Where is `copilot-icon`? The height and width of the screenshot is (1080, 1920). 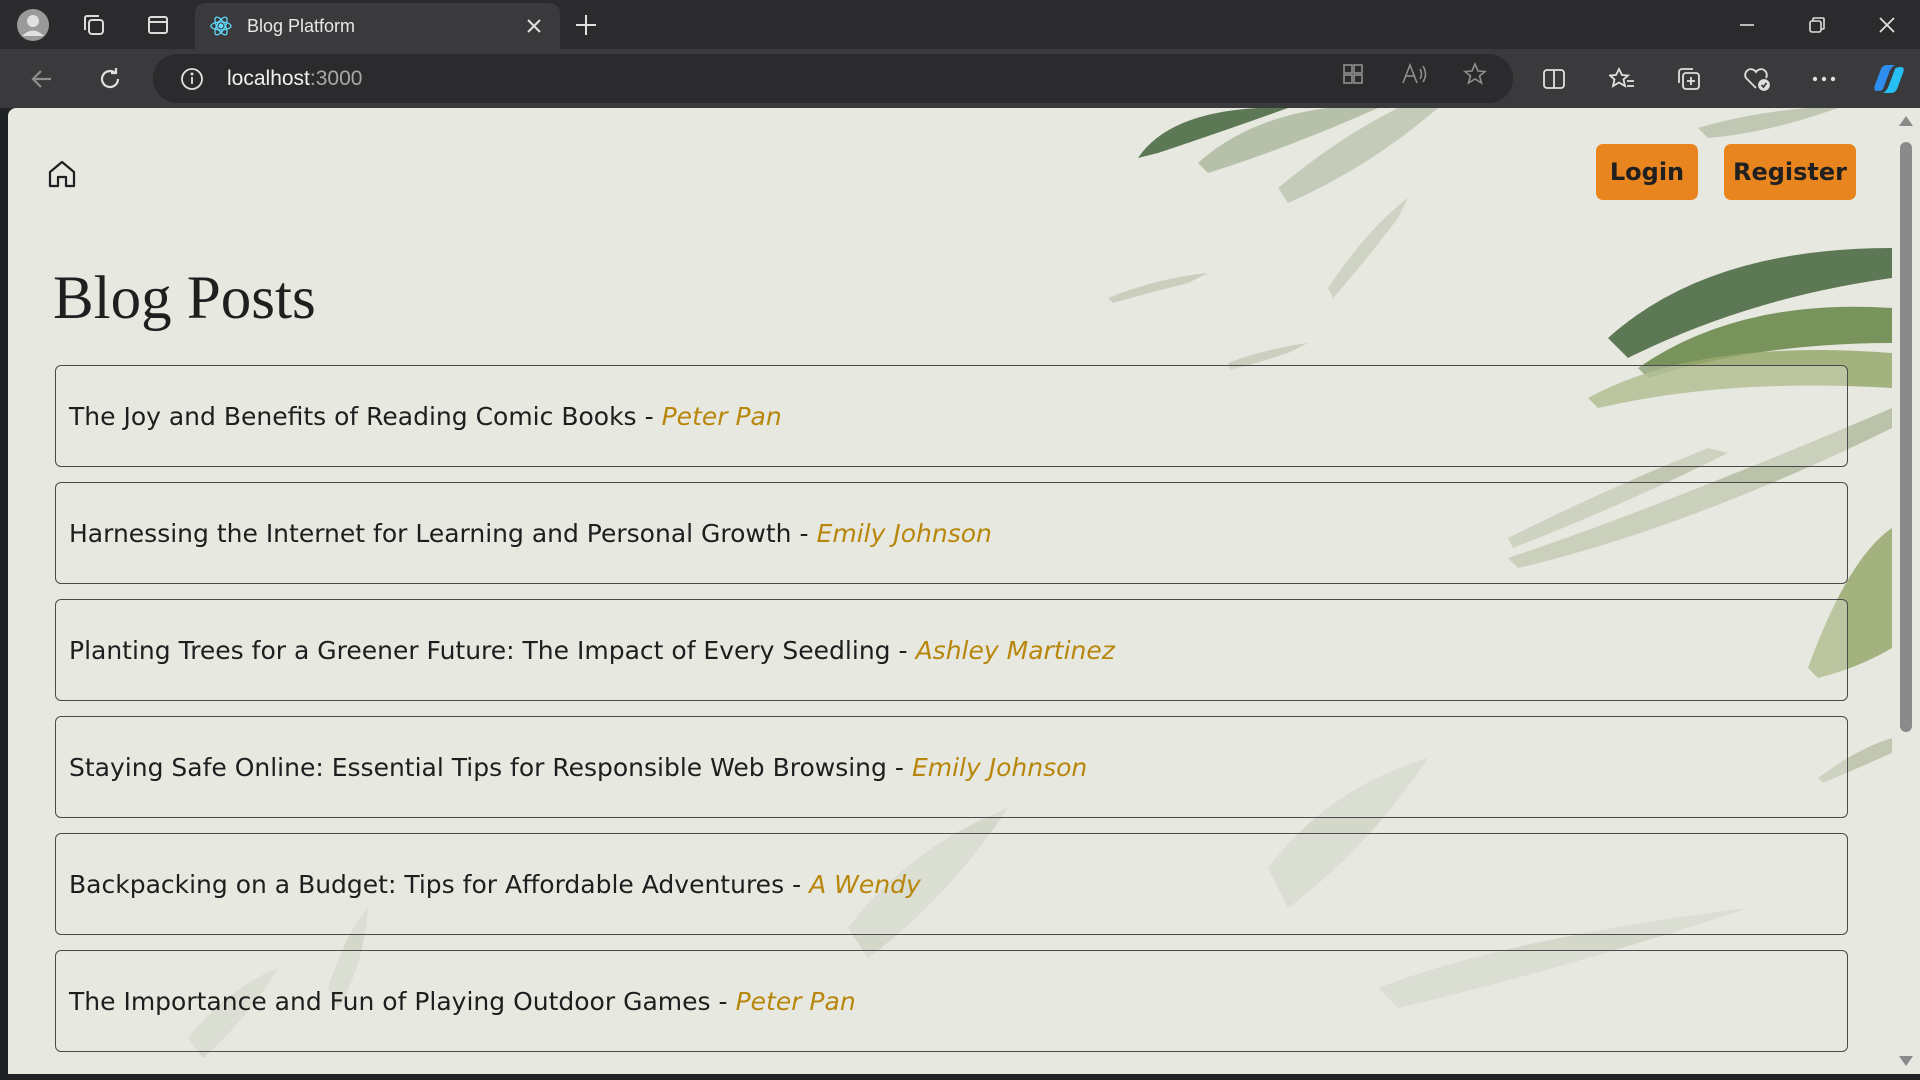 copilot-icon is located at coordinates (1889, 79).